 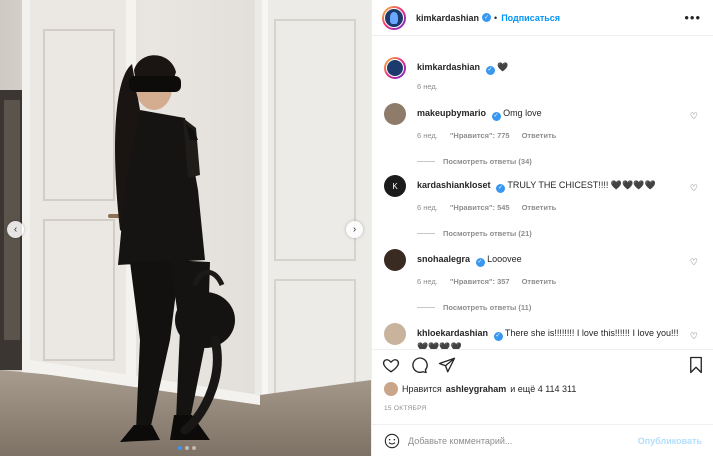 I want to click on add-comment-bar: Опубликовать, so click(x=542, y=440).